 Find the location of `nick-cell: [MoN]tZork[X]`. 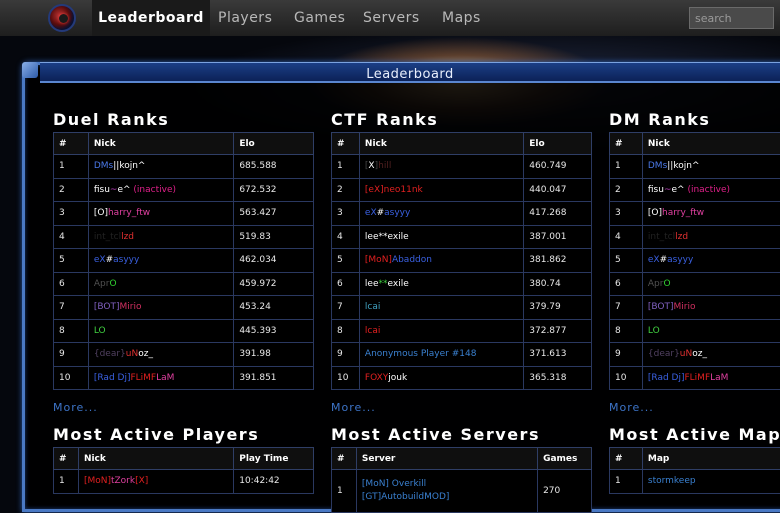

nick-cell: [MoN]tZork[X] is located at coordinates (155, 482).